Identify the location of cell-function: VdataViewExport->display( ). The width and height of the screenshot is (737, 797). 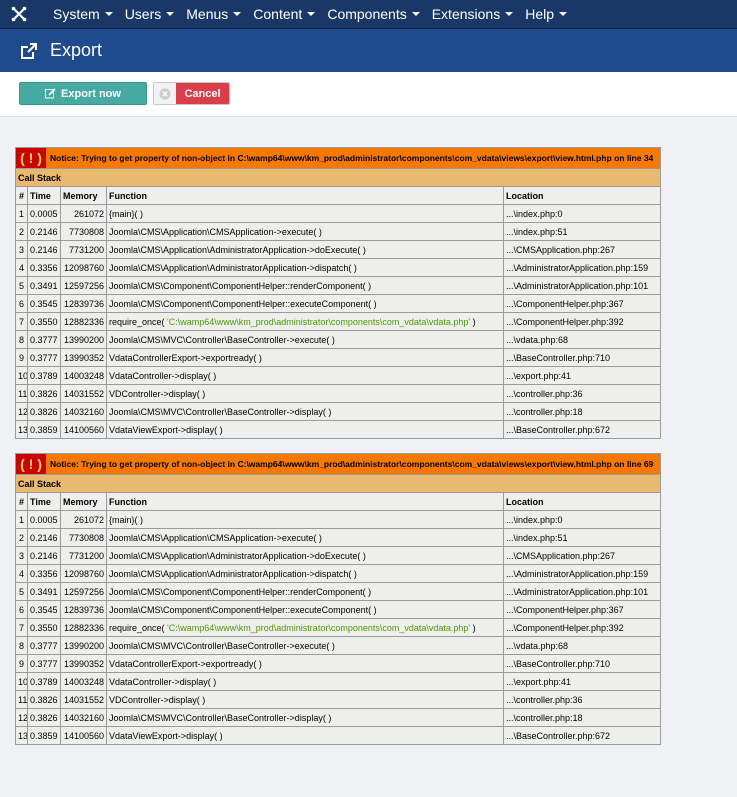
(305, 735).